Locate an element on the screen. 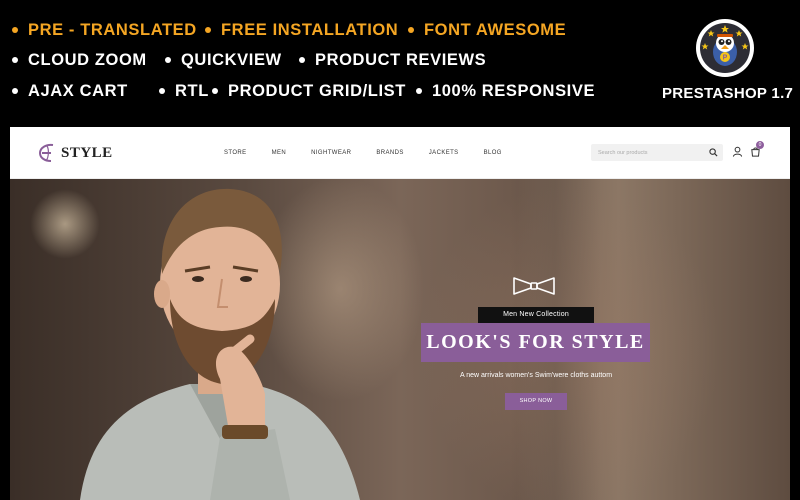 This screenshot has width=800, height=500. main-nav: STORE MEN NIGHTWEAR BRANDS JACKETS BLOG is located at coordinates (375, 153).